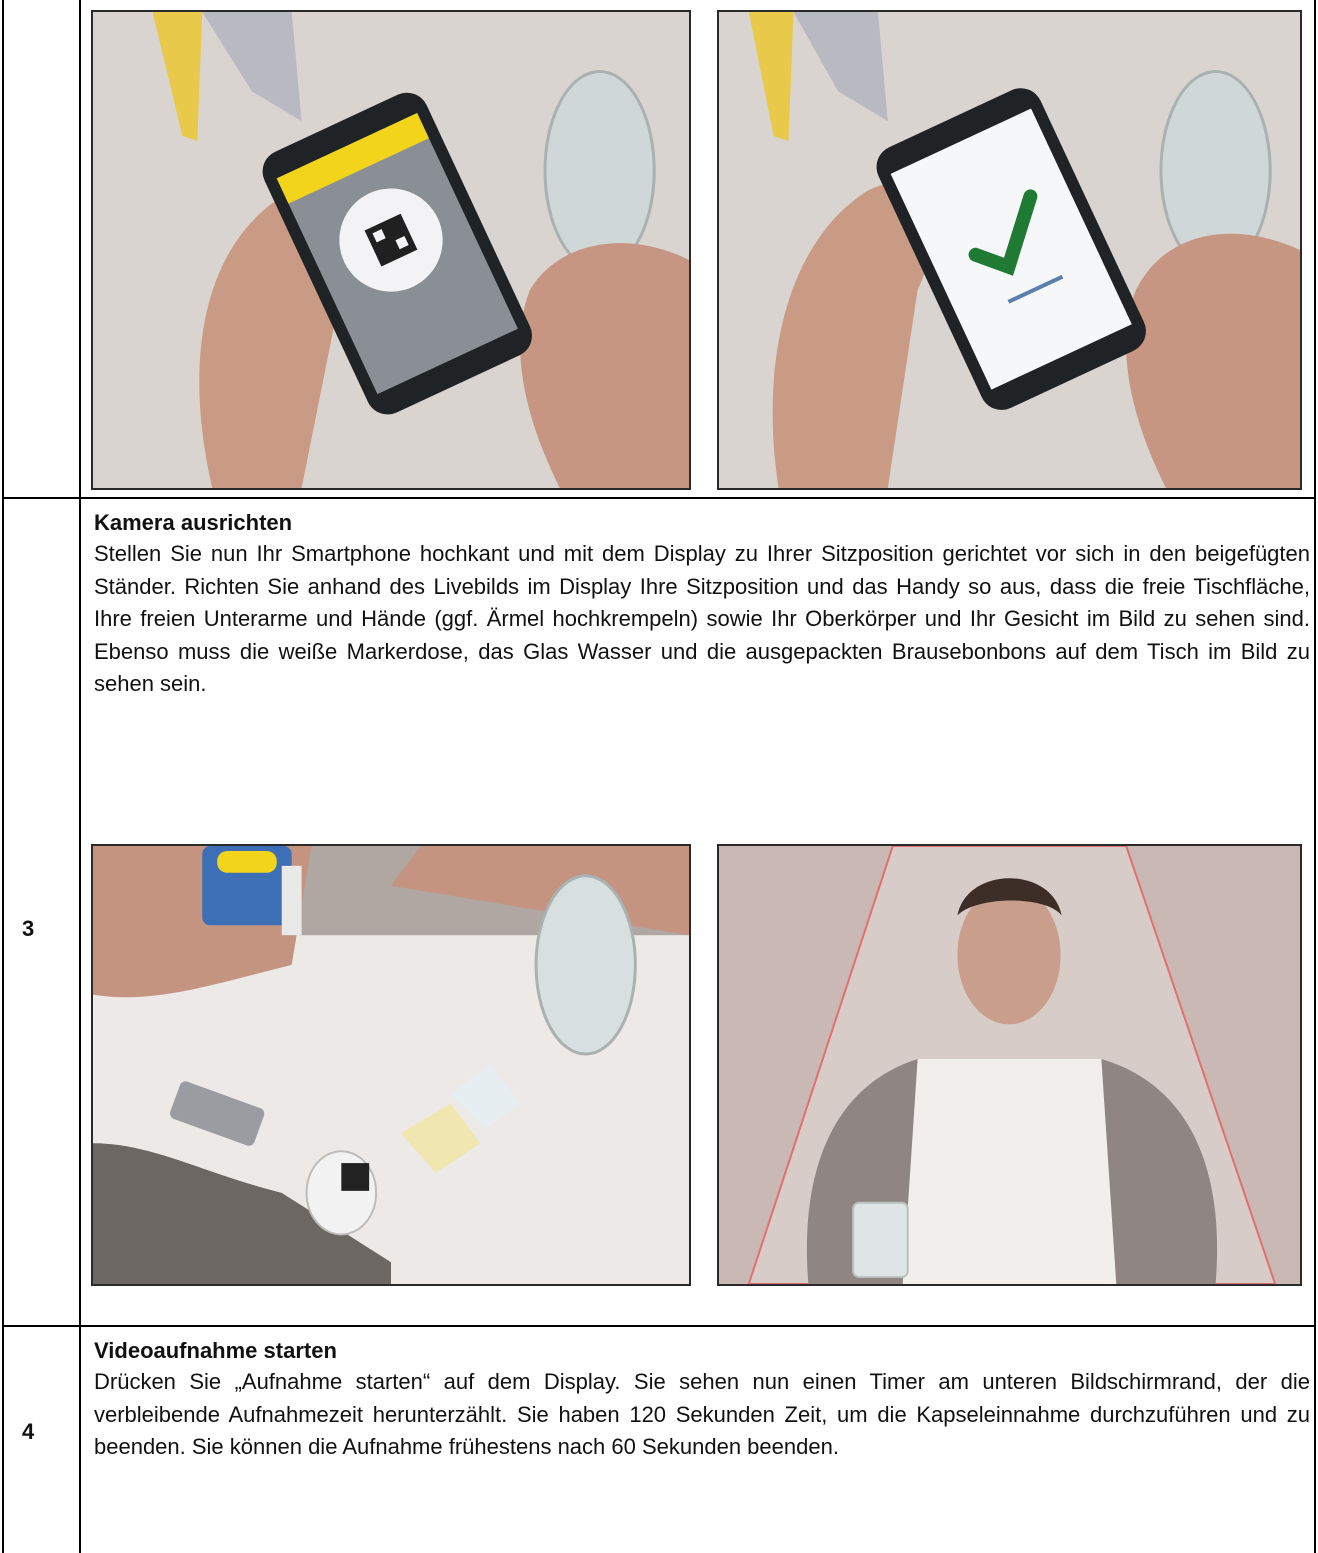 The height and width of the screenshot is (1553, 1318). Describe the element at coordinates (1009, 1065) in the screenshot. I see `person-camera-view-photo` at that location.